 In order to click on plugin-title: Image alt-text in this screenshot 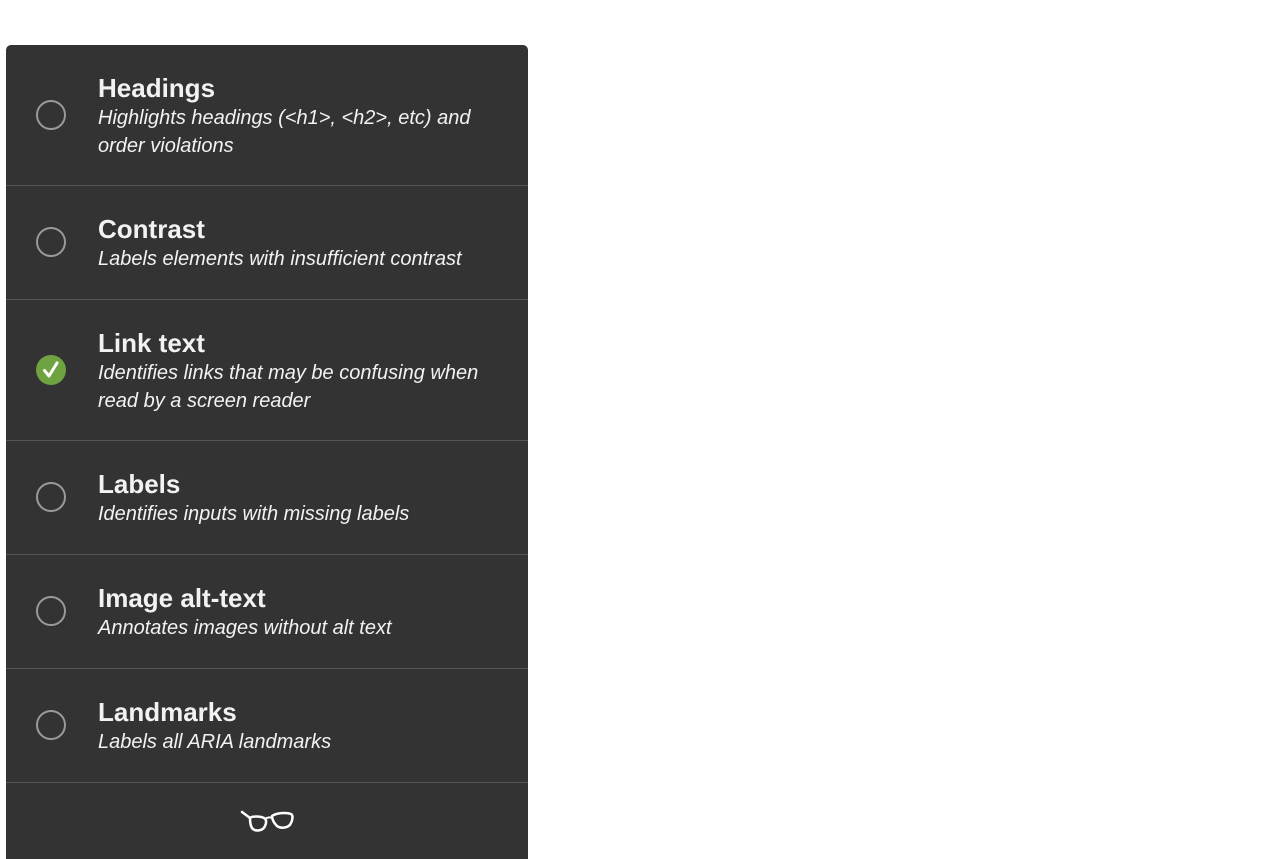, I will do `click(182, 598)`.